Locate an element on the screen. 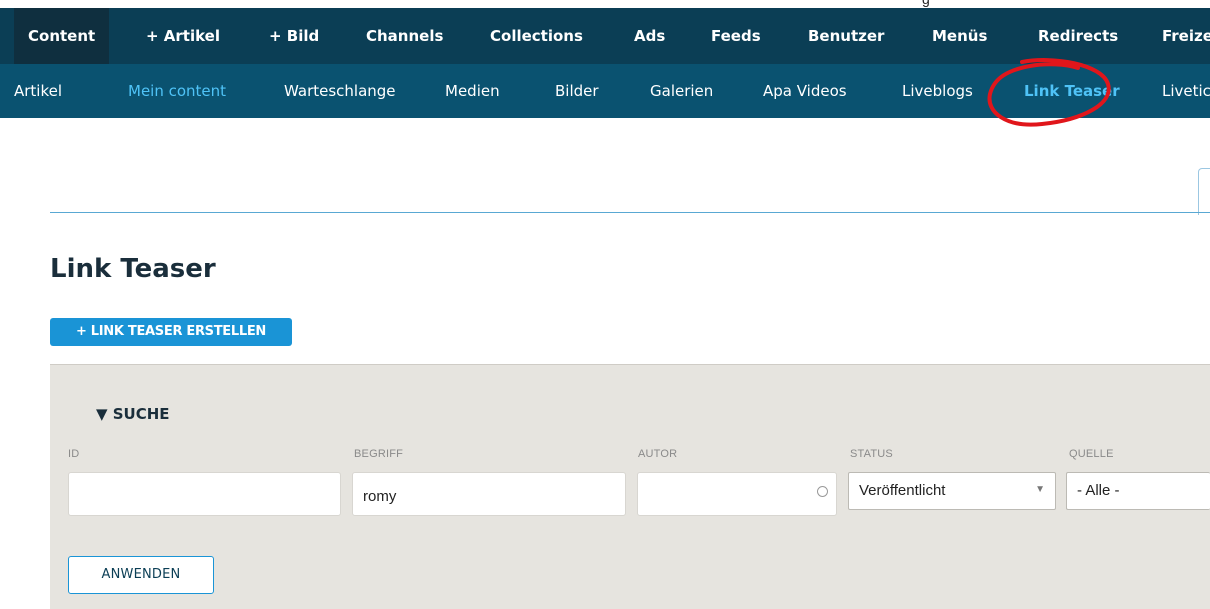 The width and height of the screenshot is (1210, 609). status-label: STATUS is located at coordinates (871, 454).